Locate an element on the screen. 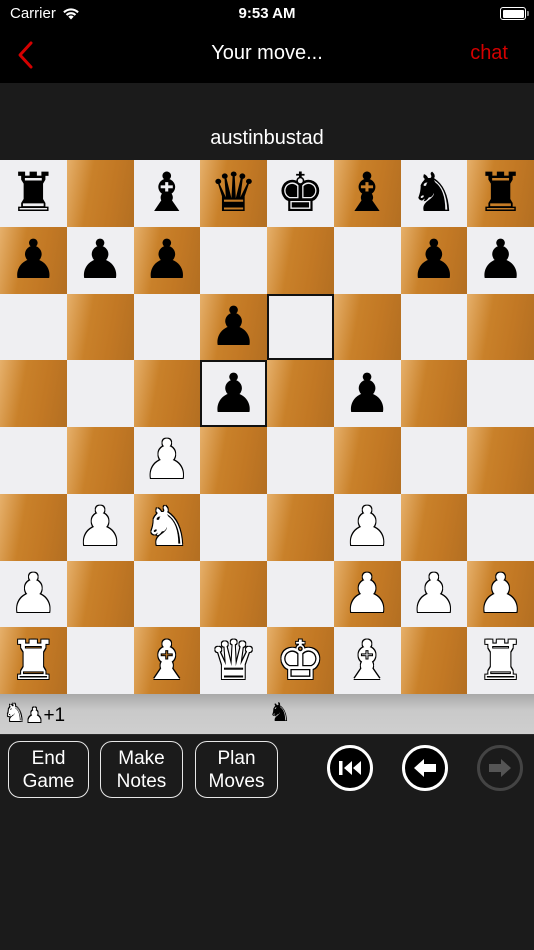 This screenshot has height=950, width=534. square-f3: ♟ is located at coordinates (367, 527).